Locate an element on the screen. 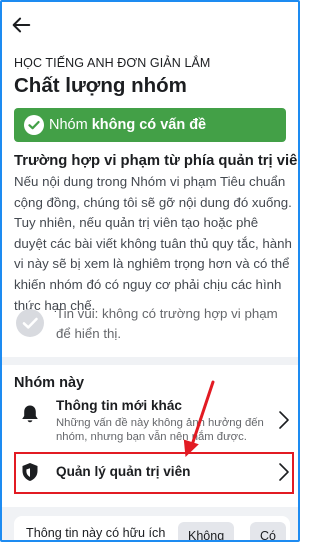 The height and width of the screenshot is (542, 320). page-title: Chất lượng nhóm is located at coordinates (100, 85).